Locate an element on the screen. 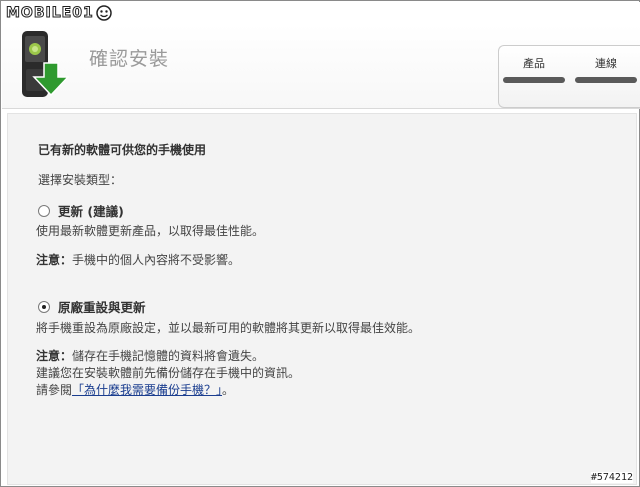 The image size is (640, 487). update-available-heading: 已有新的軟體可供您的手機使用 is located at coordinates (122, 150).